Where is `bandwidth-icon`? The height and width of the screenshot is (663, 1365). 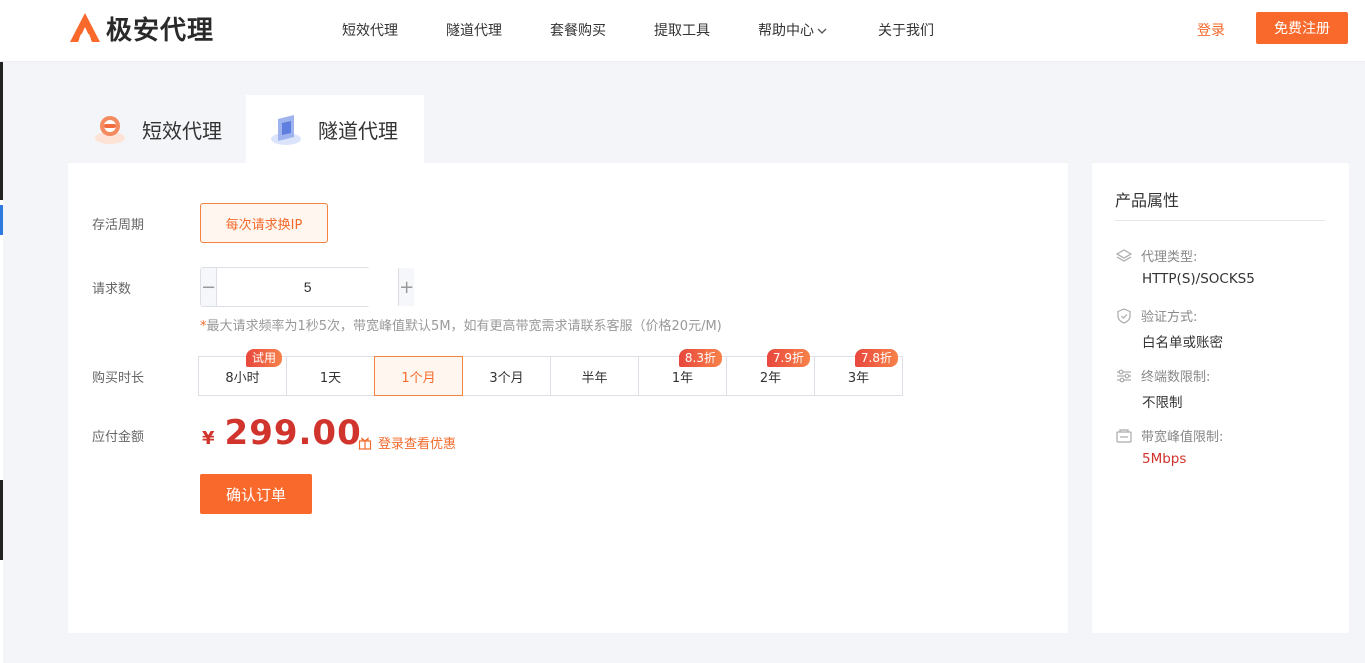 bandwidth-icon is located at coordinates (1124, 435).